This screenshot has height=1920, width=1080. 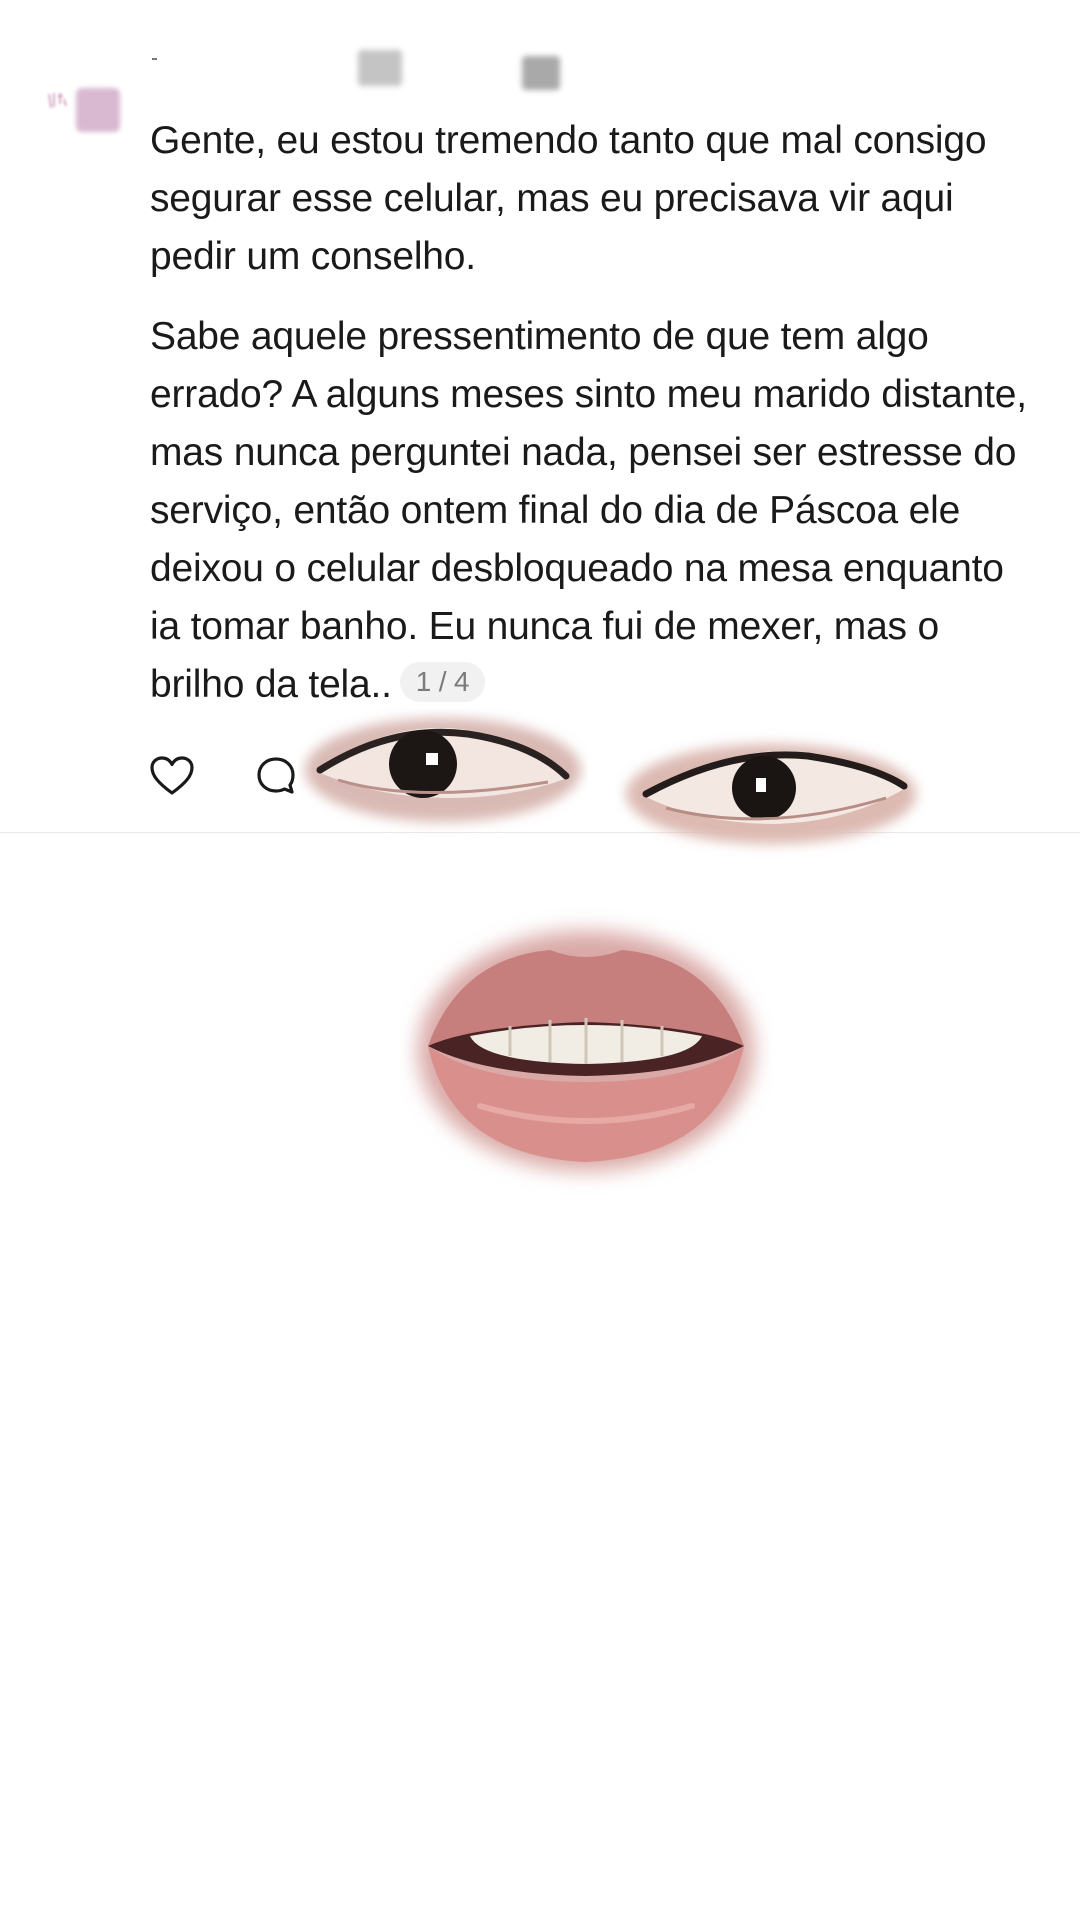 I want to click on comment-bubble-icon, so click(x=276, y=775).